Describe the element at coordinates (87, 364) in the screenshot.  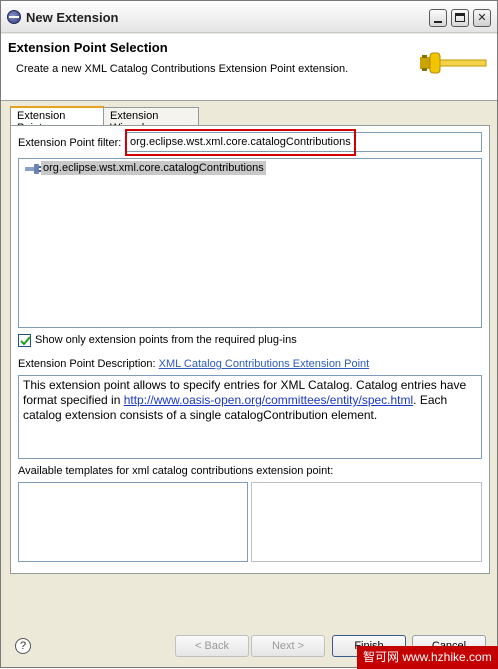
I see `description-label: Extension Point Description:` at that location.